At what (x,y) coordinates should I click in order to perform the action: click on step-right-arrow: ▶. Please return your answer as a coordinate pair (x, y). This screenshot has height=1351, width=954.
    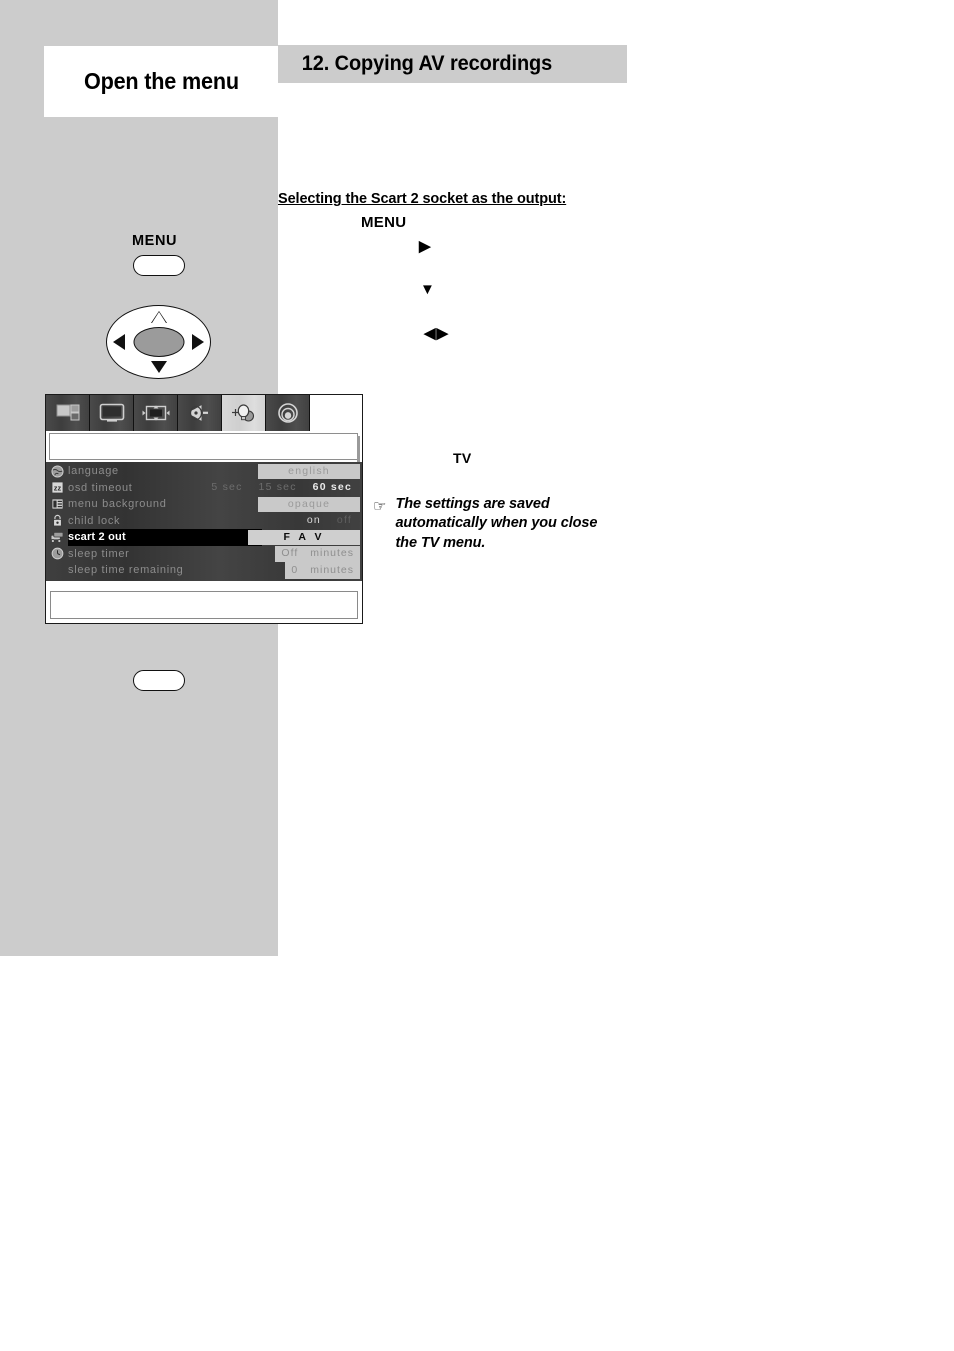
    Looking at the image, I should click on (425, 246).